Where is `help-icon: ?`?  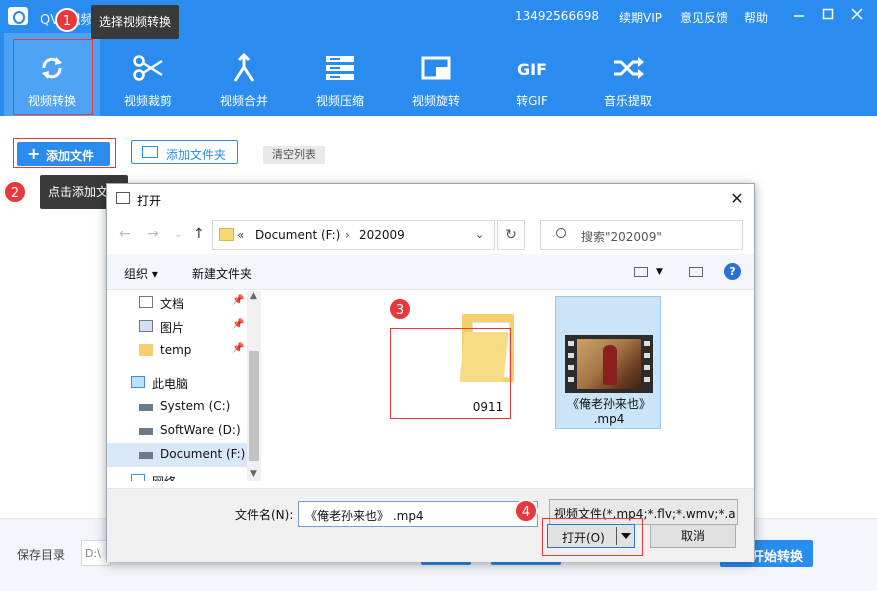 help-icon: ? is located at coordinates (732, 271).